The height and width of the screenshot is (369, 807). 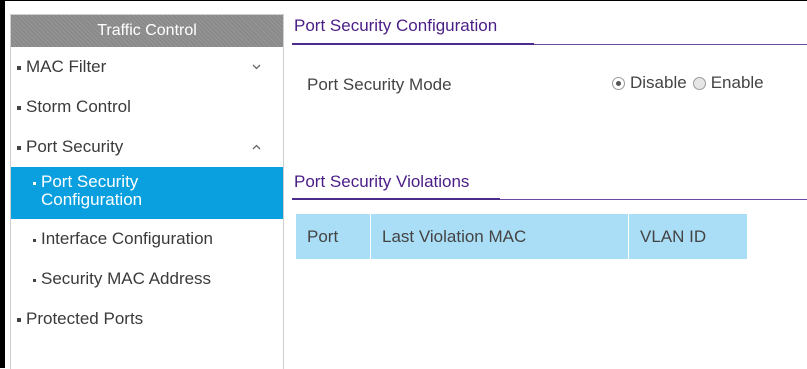 I want to click on sidebar-item-mac-filter: MAC Filter, so click(x=147, y=67).